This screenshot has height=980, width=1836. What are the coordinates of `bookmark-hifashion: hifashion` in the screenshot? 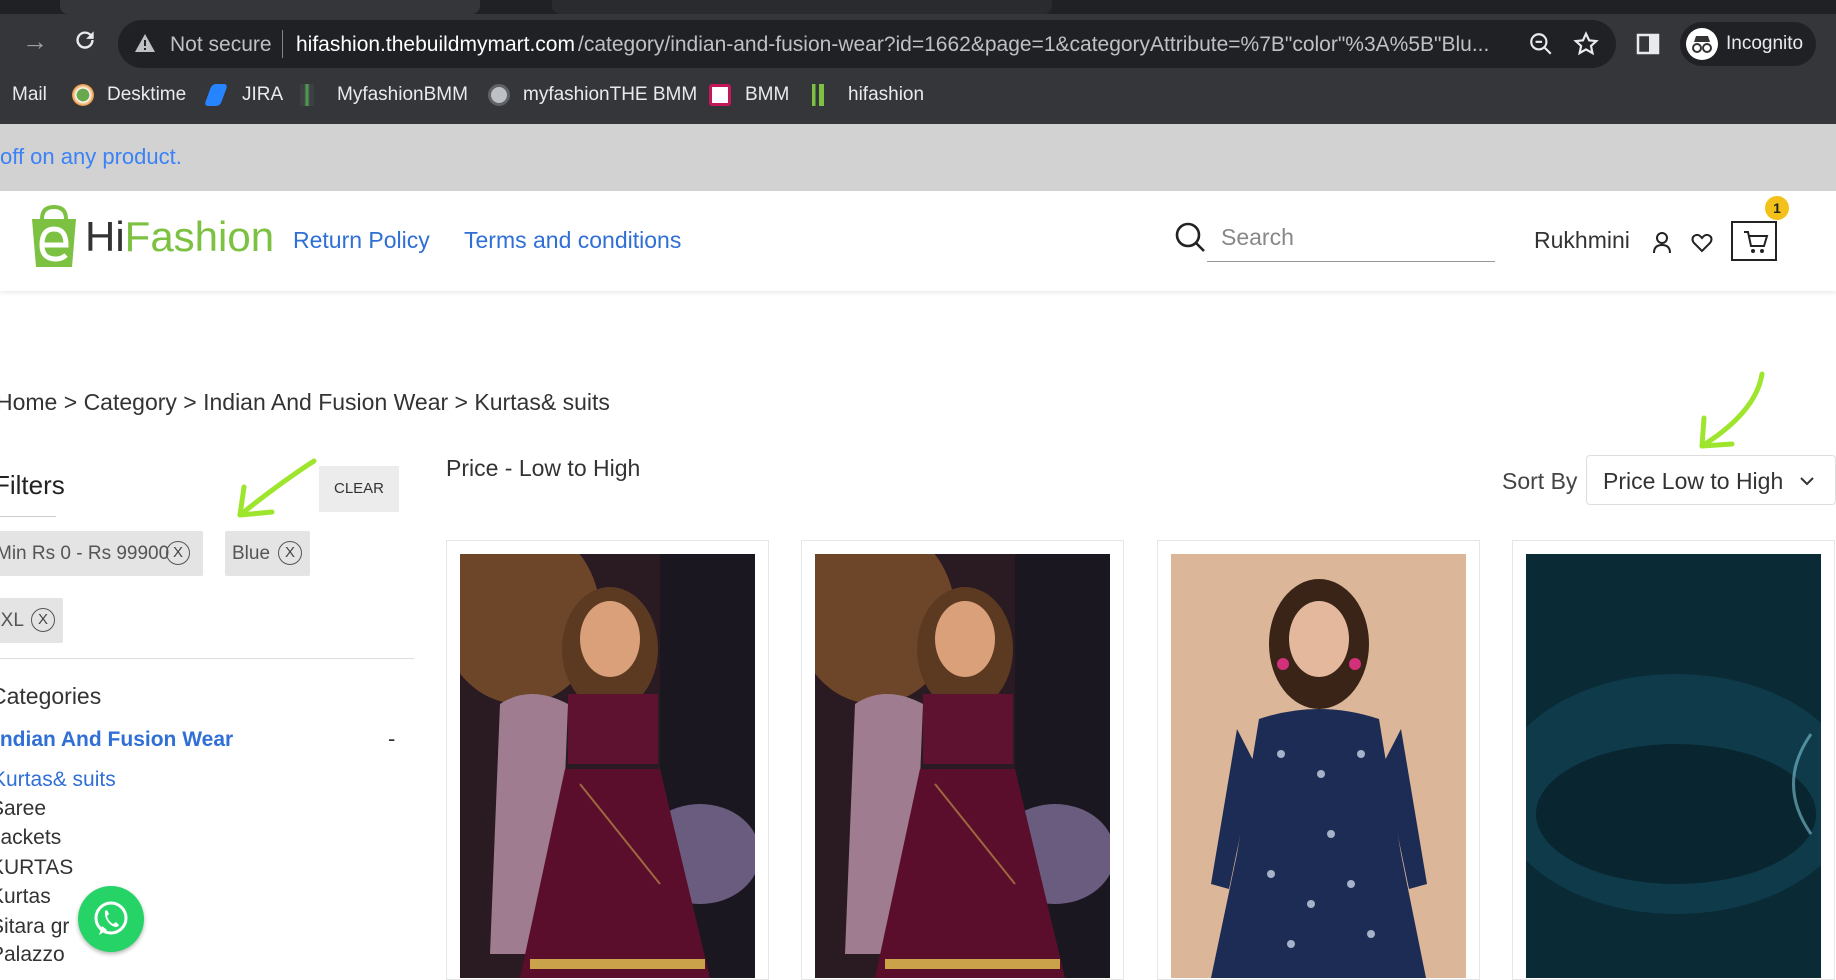 It's located at (886, 95).